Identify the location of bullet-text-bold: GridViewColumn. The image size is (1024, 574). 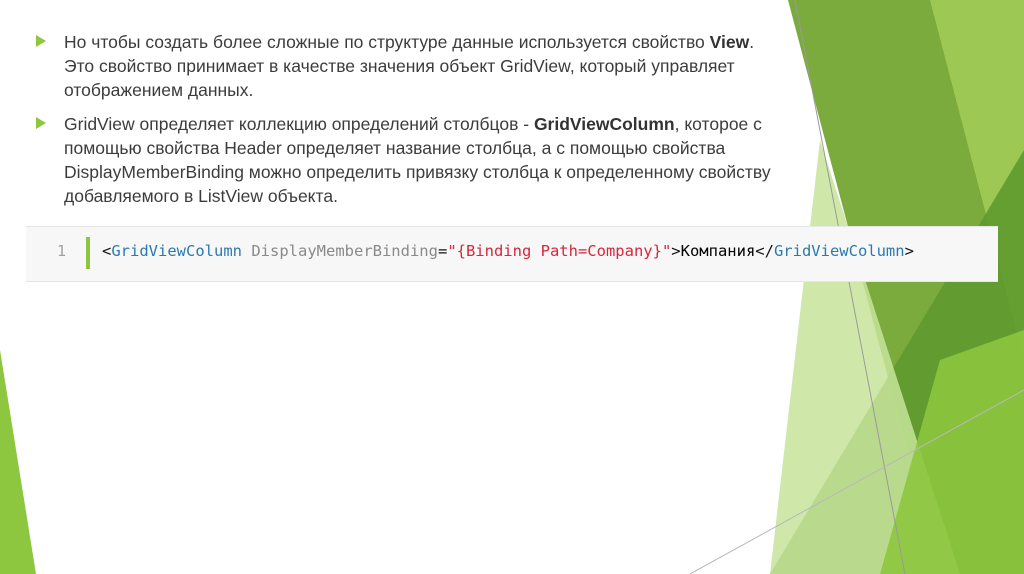
(604, 124).